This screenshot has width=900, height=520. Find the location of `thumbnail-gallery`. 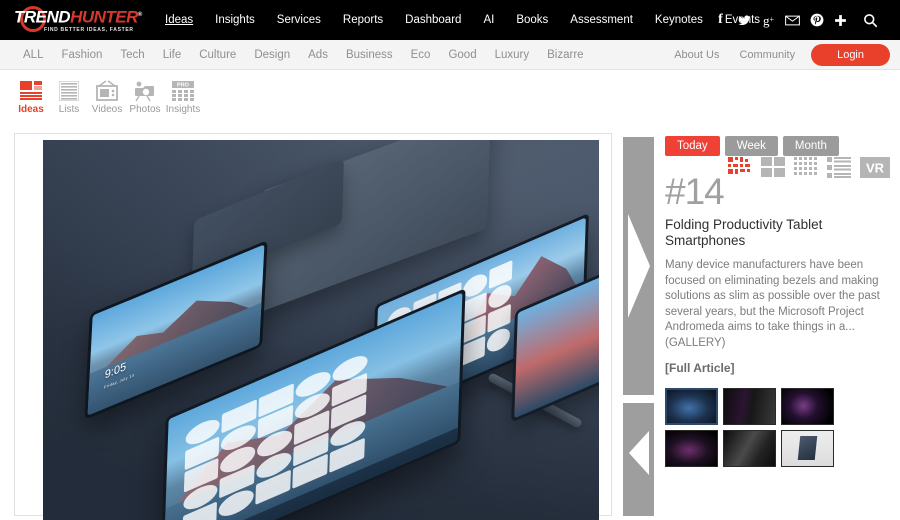

thumbnail-gallery is located at coordinates (777, 427).